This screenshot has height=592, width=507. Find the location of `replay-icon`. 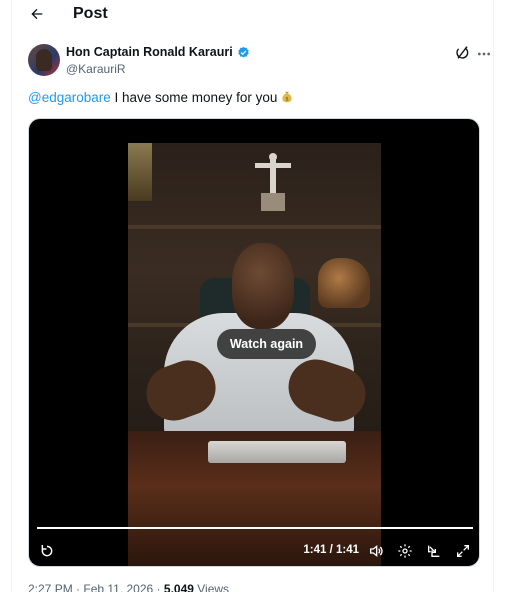

replay-icon is located at coordinates (47, 551).